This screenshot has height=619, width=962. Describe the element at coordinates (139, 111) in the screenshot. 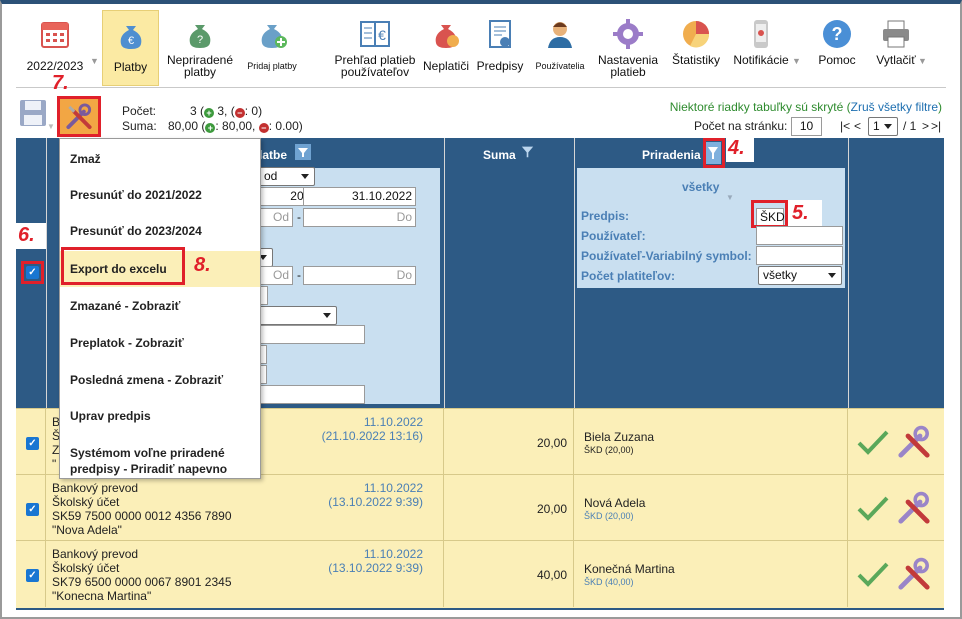

I see `count-label: Počet:` at that location.